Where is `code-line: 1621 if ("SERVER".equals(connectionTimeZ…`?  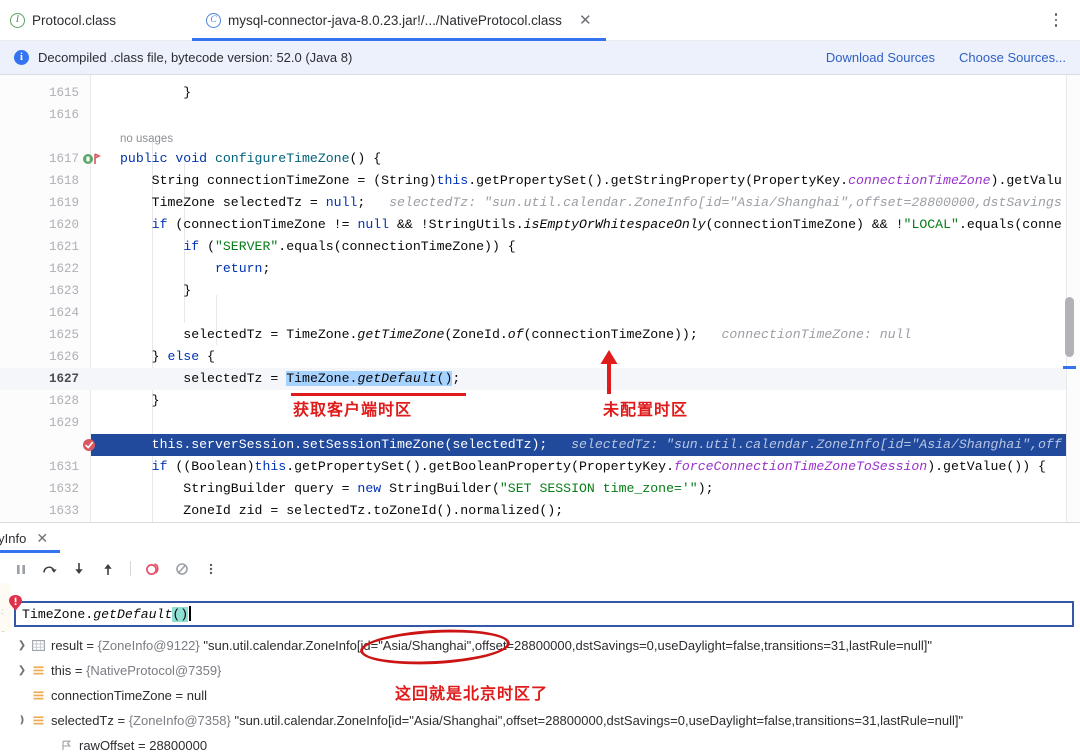
code-line: 1621 if ("SERVER".equals(connectionTimeZ… is located at coordinates (540, 247).